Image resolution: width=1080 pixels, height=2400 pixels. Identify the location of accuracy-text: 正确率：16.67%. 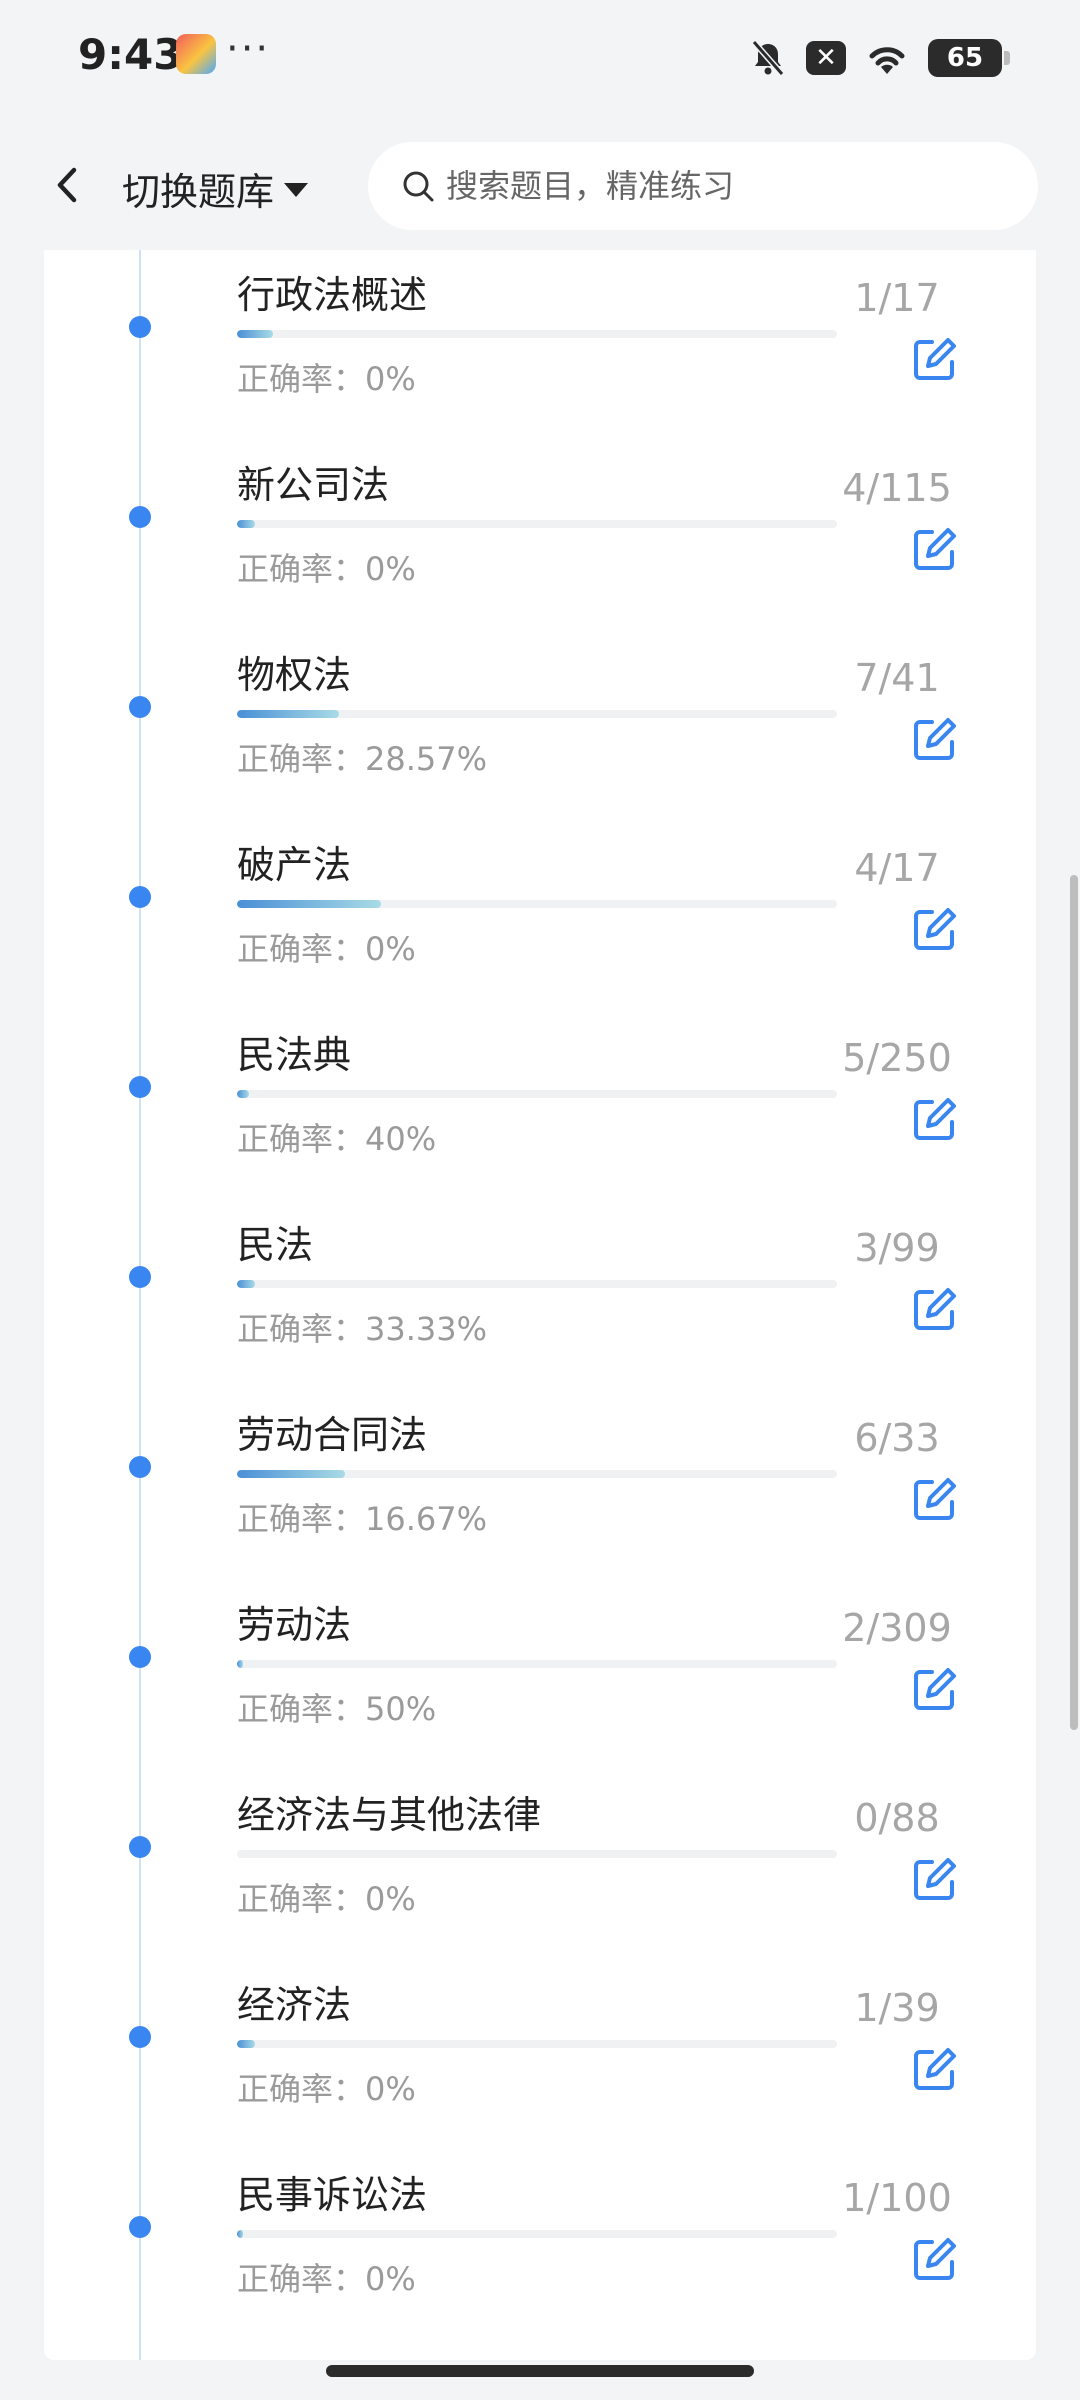
(362, 1517).